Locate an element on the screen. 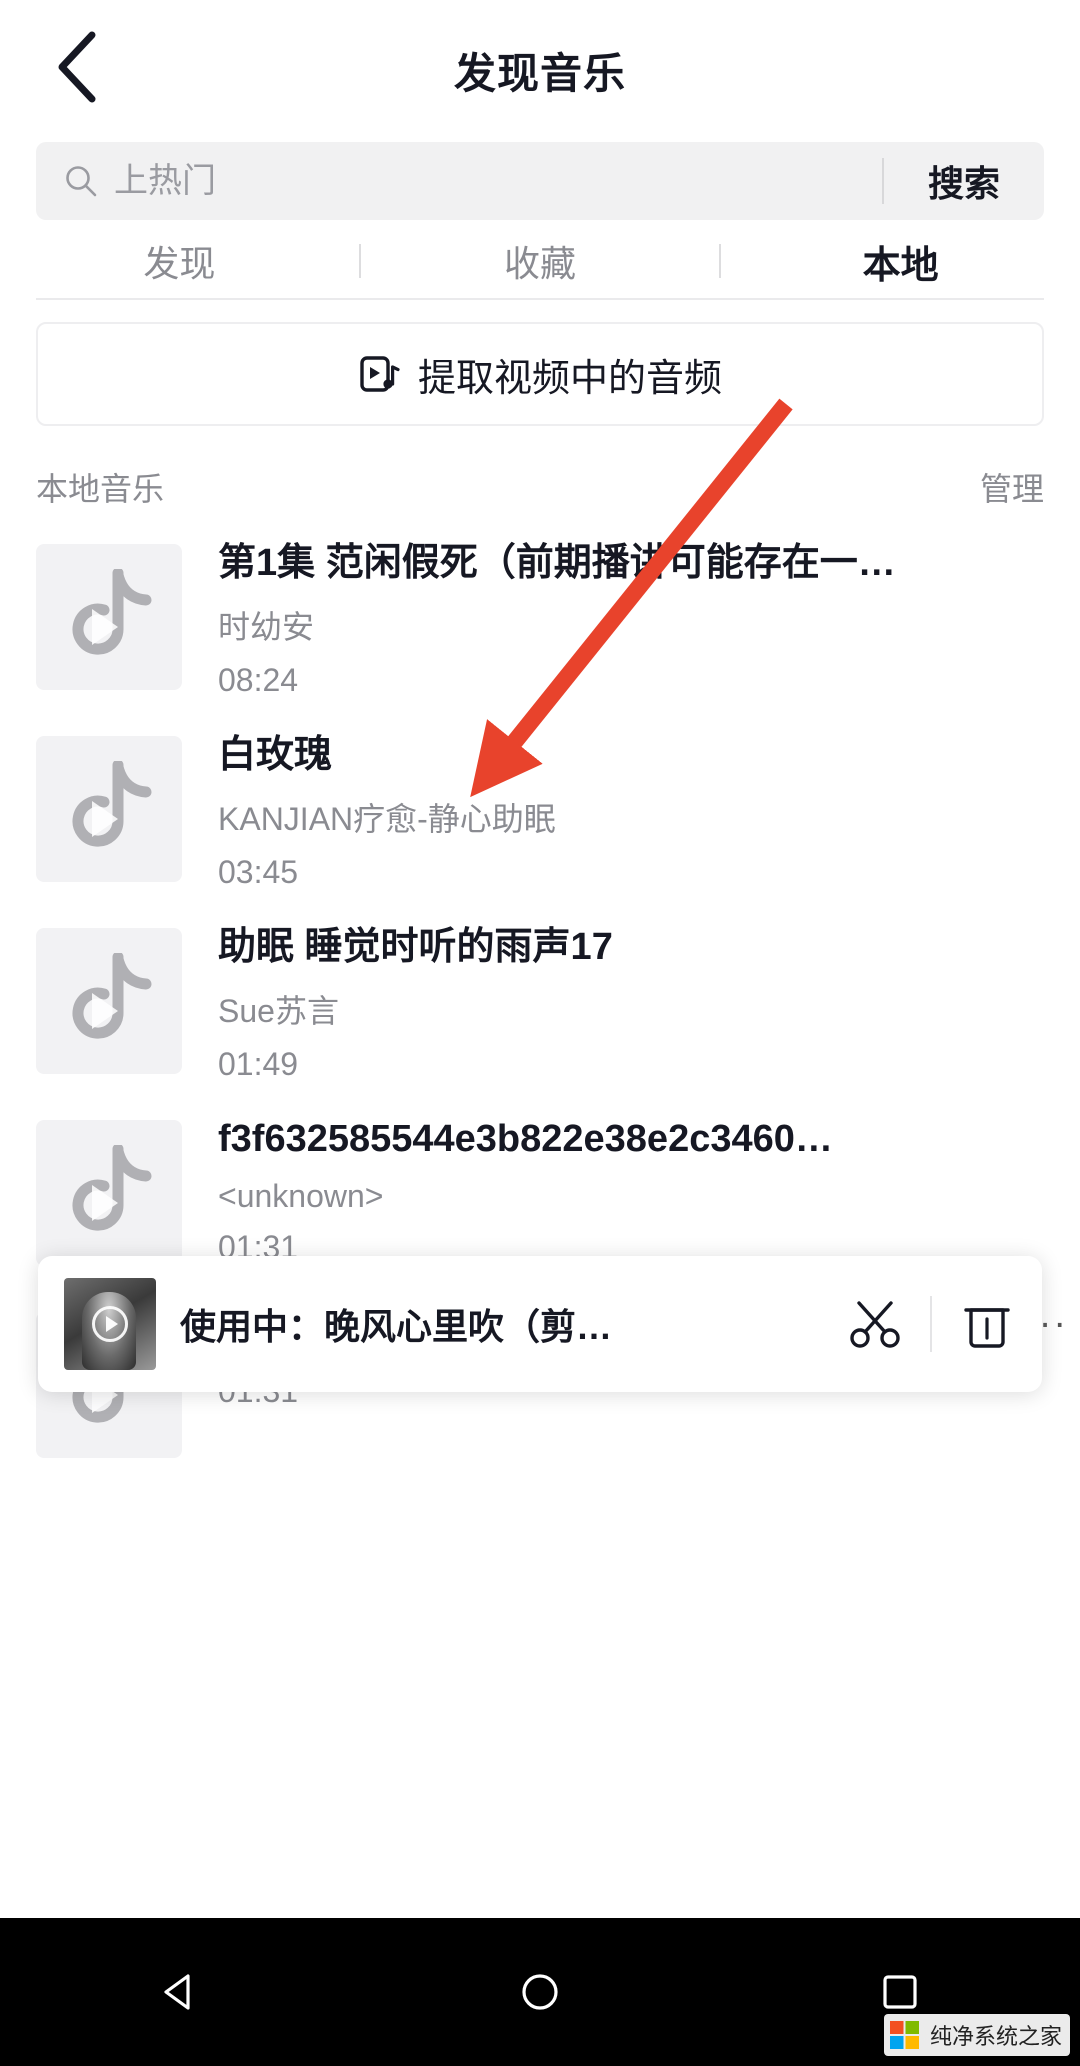  track-duration: 01:49 is located at coordinates (258, 1063).